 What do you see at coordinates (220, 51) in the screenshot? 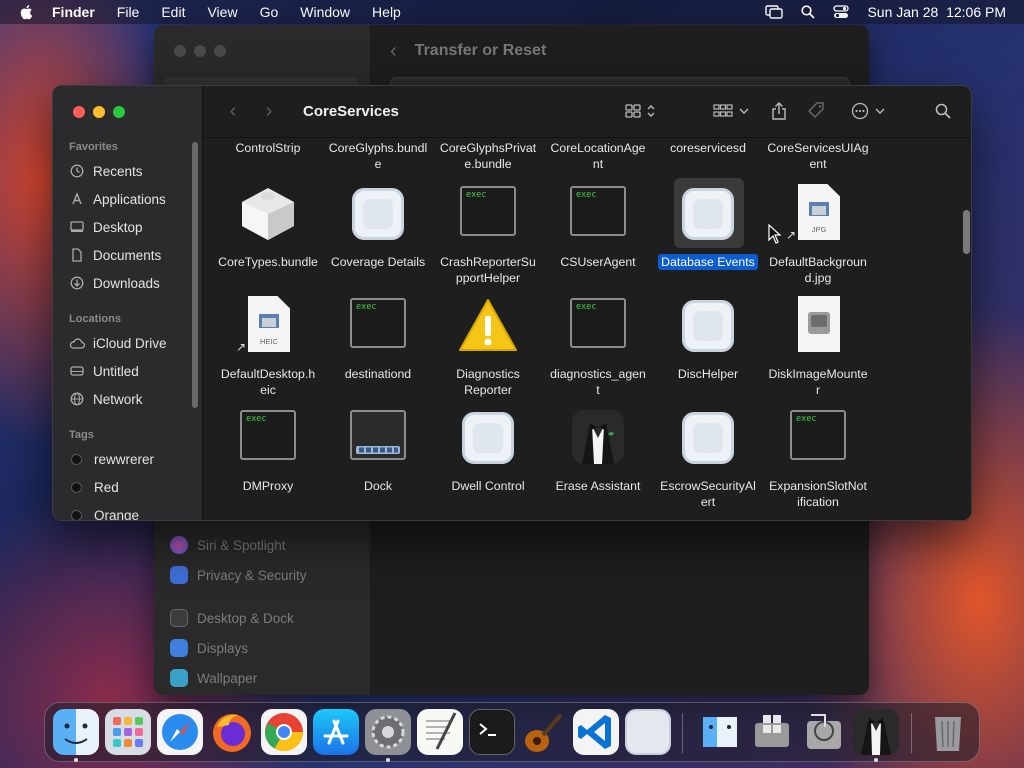
I see `settings-zoom-button` at bounding box center [220, 51].